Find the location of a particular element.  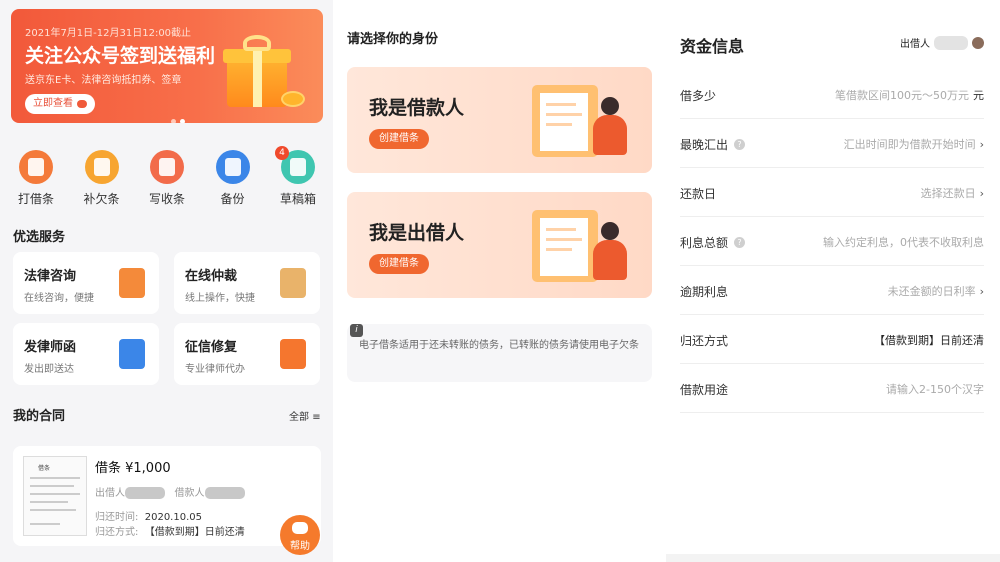

quick-action-iou: 打借条 is located at coordinates (36, 178).